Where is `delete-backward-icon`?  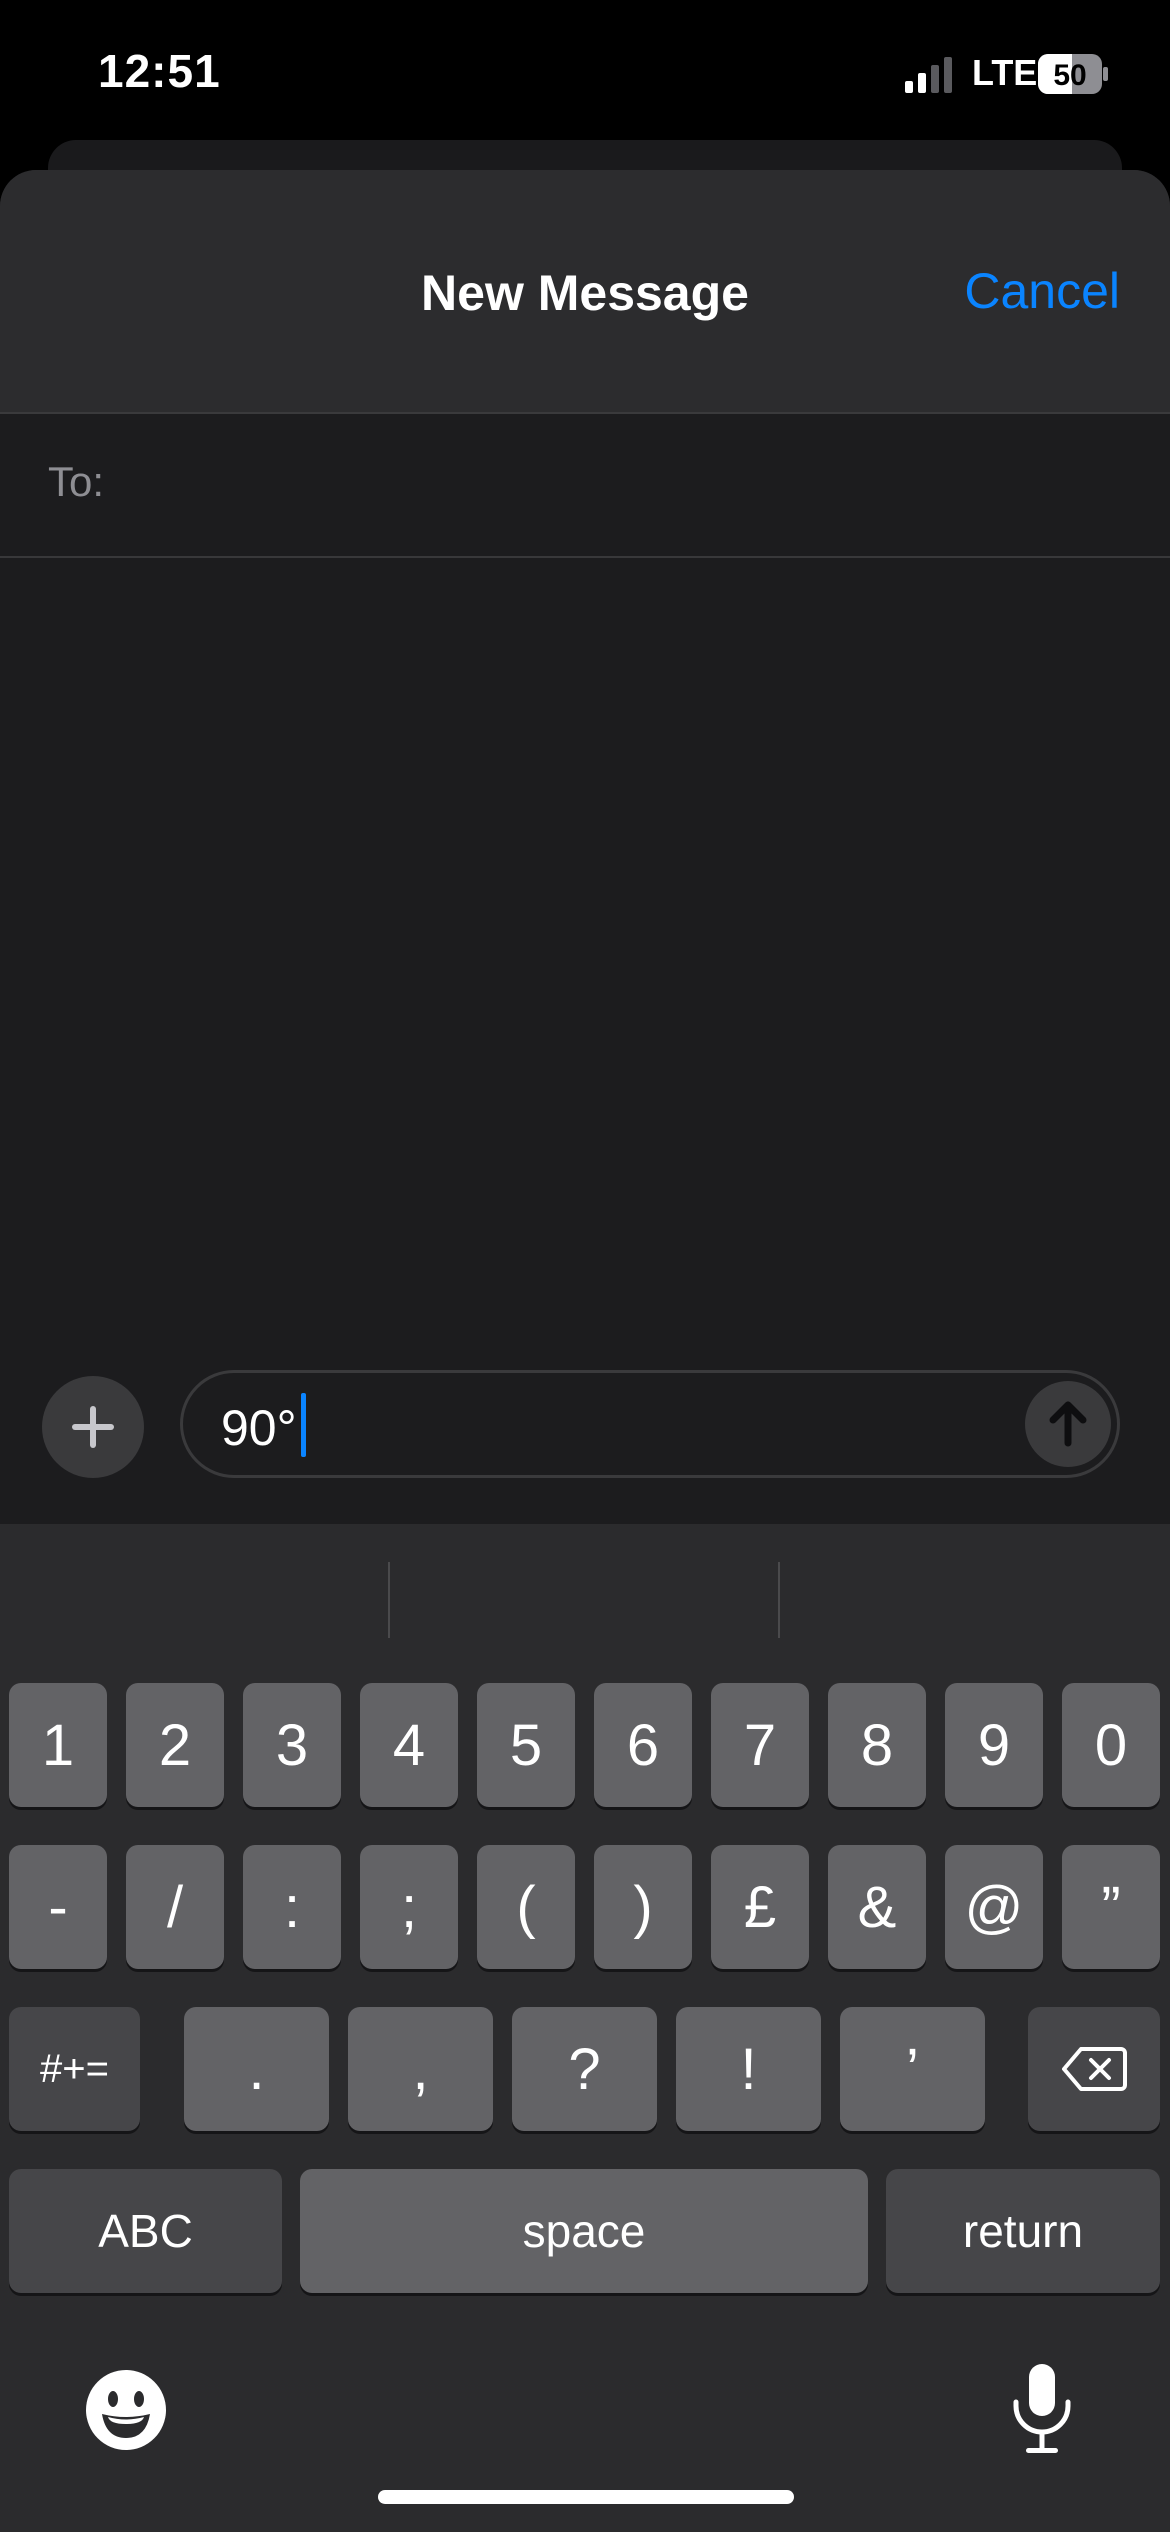 delete-backward-icon is located at coordinates (1094, 2069).